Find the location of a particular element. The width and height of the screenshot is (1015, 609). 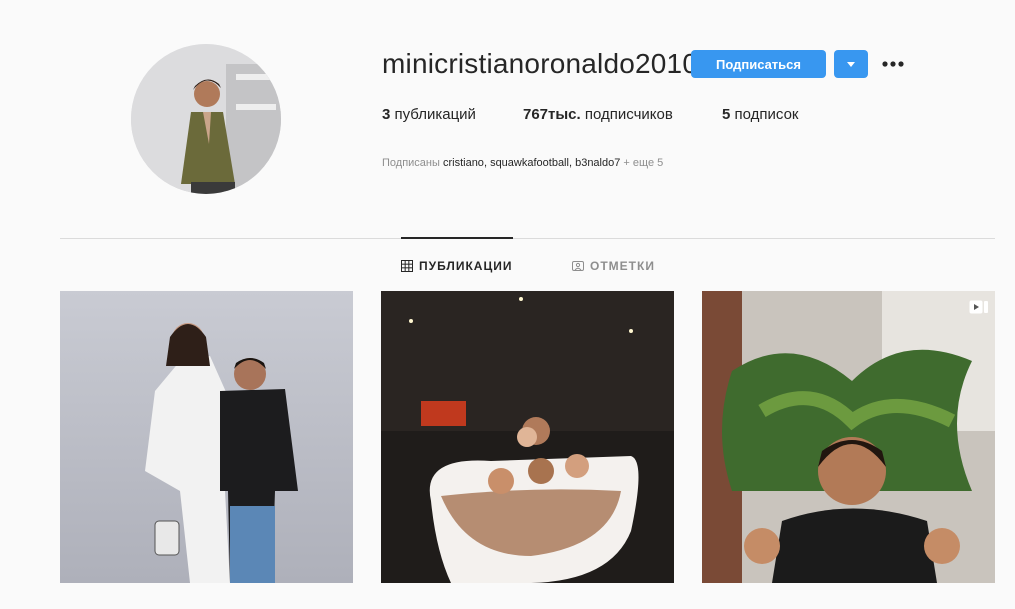

posts-label: публикаций is located at coordinates (435, 114).